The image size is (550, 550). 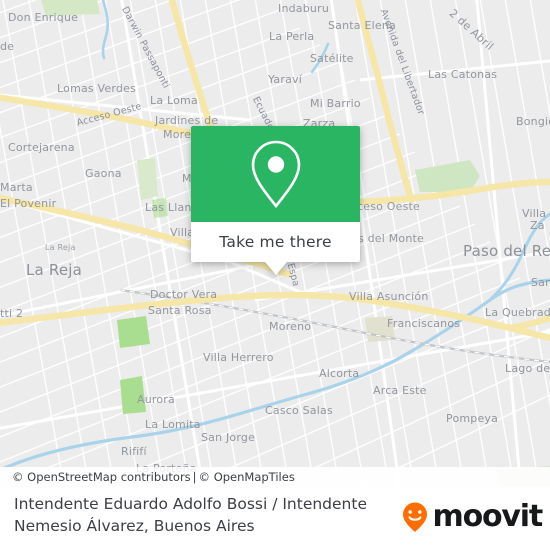 I want to click on station-popup-card: Take me there, so click(x=275, y=200).